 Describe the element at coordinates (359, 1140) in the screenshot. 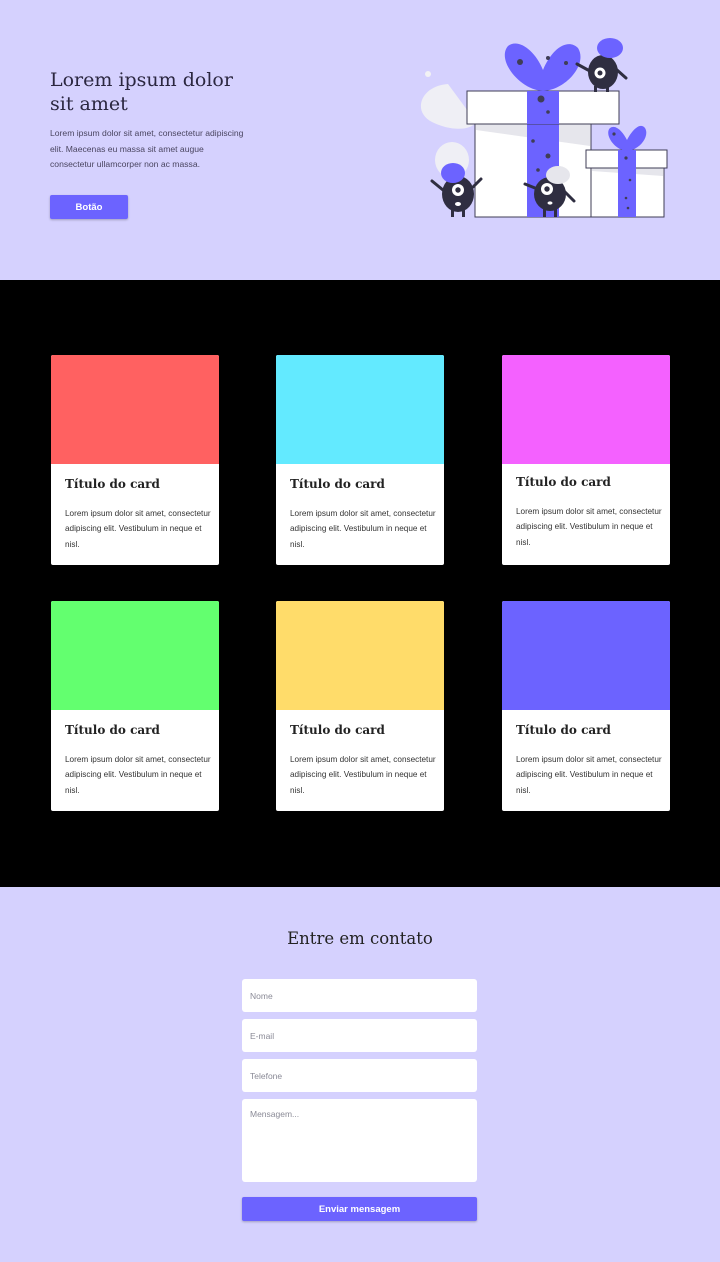

I see `message-field` at that location.